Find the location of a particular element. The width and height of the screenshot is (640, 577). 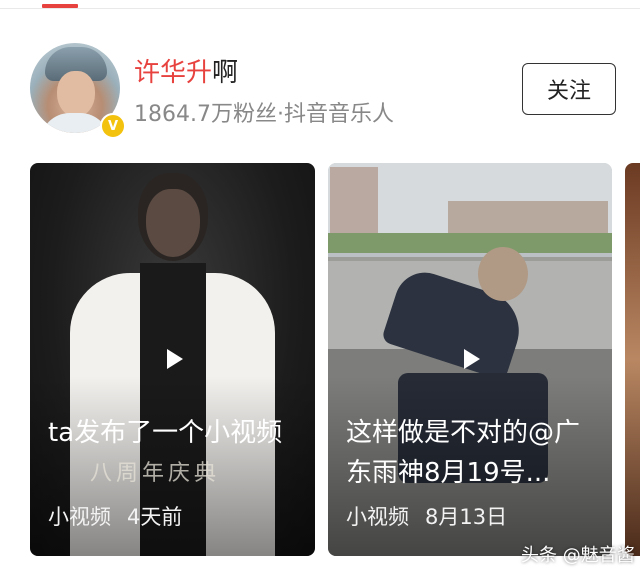

verified-badge-icon: V is located at coordinates (113, 126).